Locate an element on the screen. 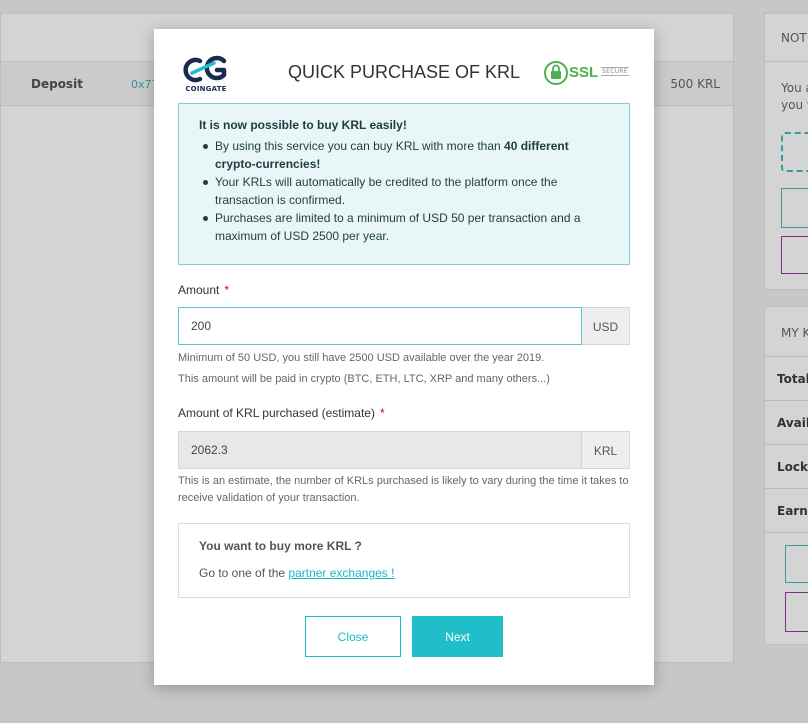 The image size is (808, 723). my-krl-panel: MY K Total Availa Locke Earnin is located at coordinates (786, 475).